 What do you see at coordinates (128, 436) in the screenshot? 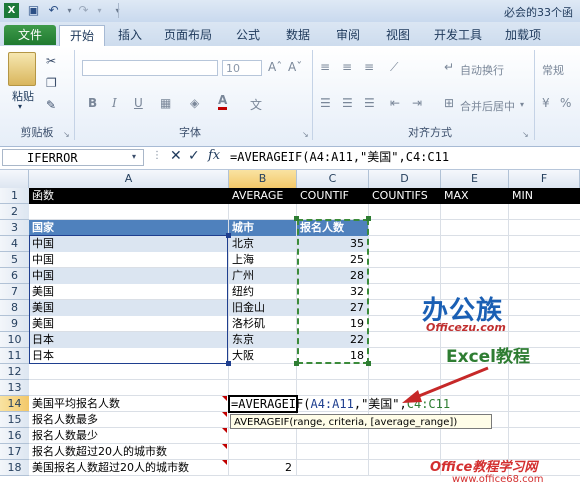
I see `cell-a16: 报名人数最少` at bounding box center [128, 436].